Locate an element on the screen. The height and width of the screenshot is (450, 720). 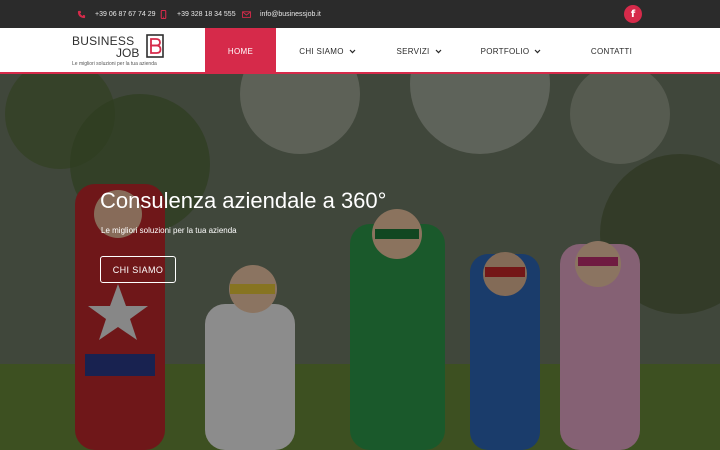
nav-item-contatti: CONTATTI is located at coordinates (611, 51).